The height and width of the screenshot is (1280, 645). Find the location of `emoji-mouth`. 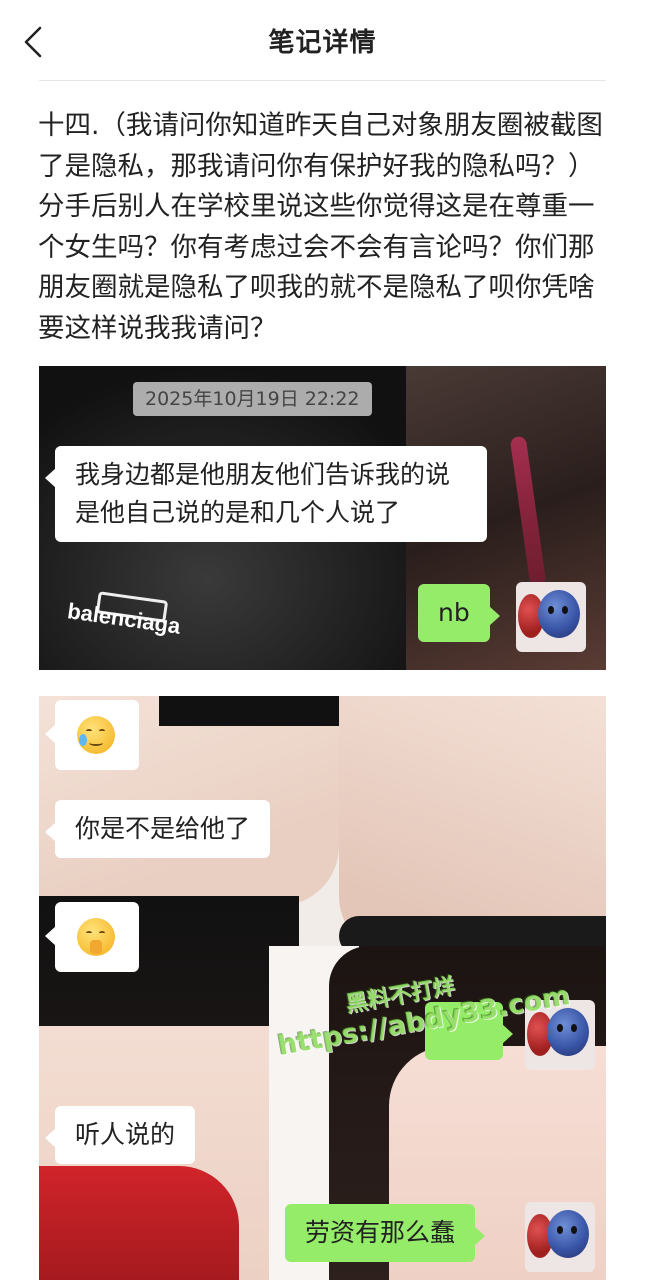

emoji-mouth is located at coordinates (96, 743).